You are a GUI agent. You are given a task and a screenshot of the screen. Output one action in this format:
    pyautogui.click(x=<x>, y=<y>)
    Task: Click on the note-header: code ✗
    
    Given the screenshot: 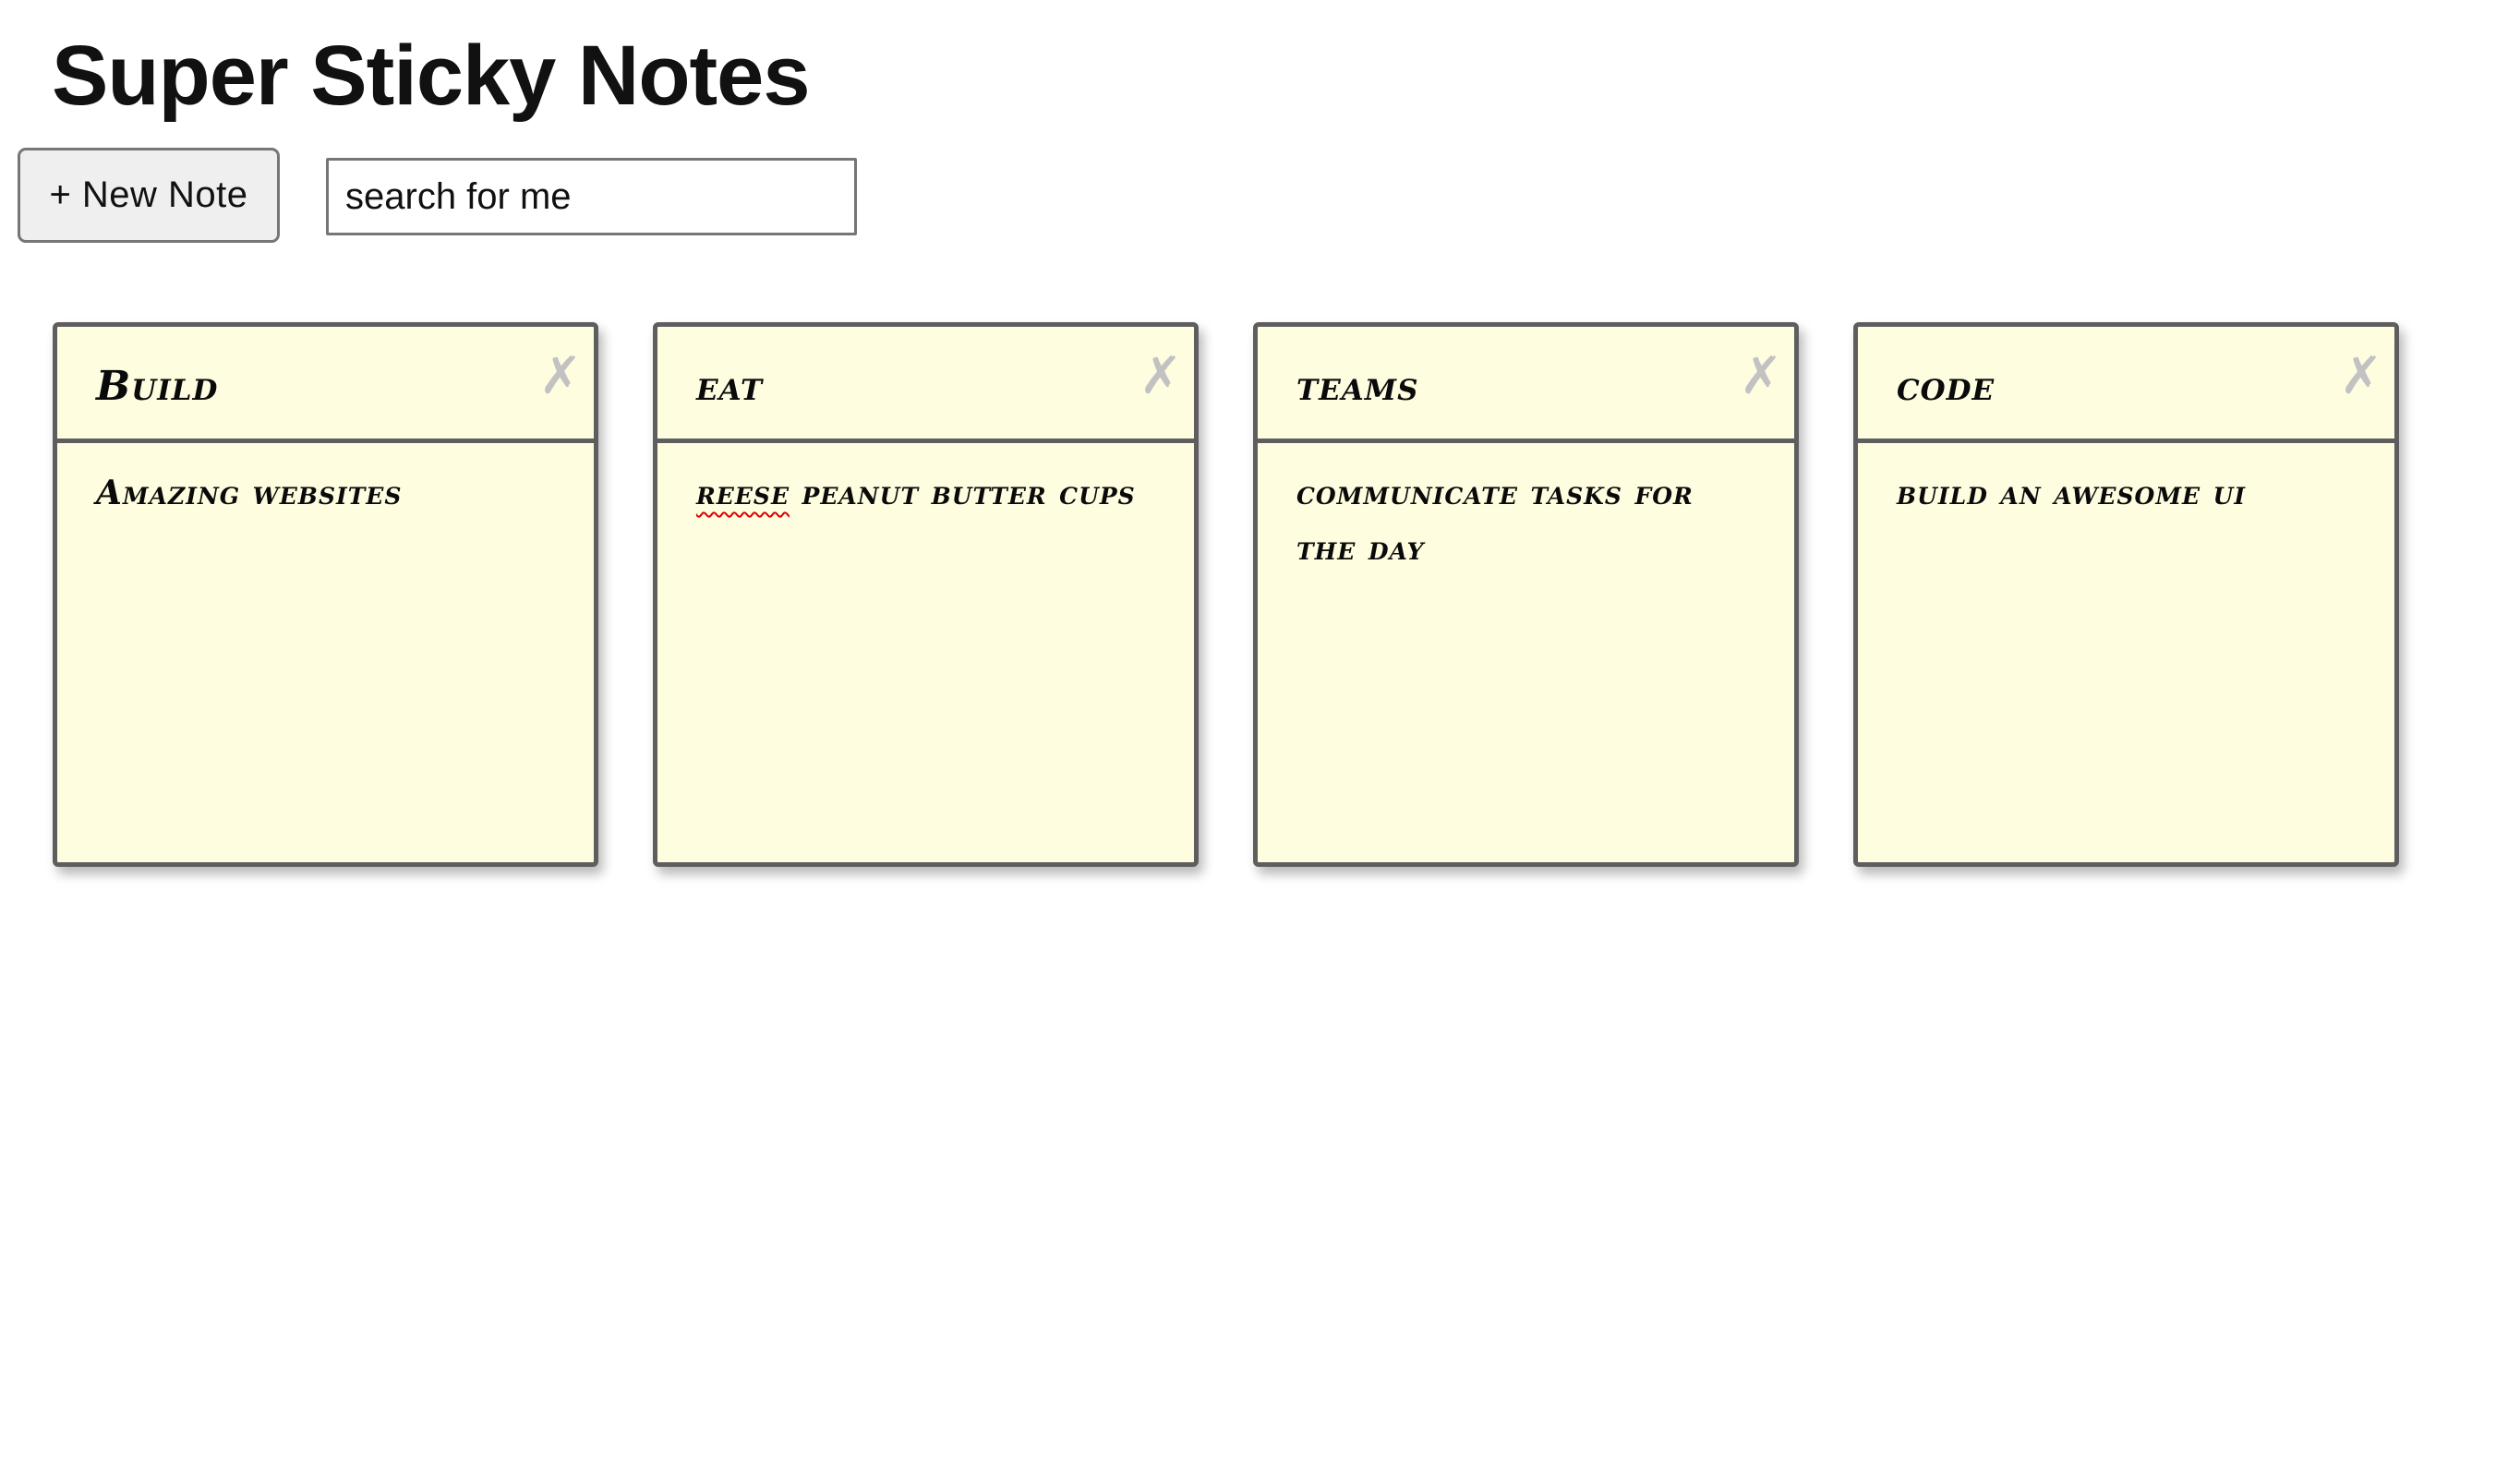 What is the action you would take?
    pyautogui.click(x=2126, y=385)
    